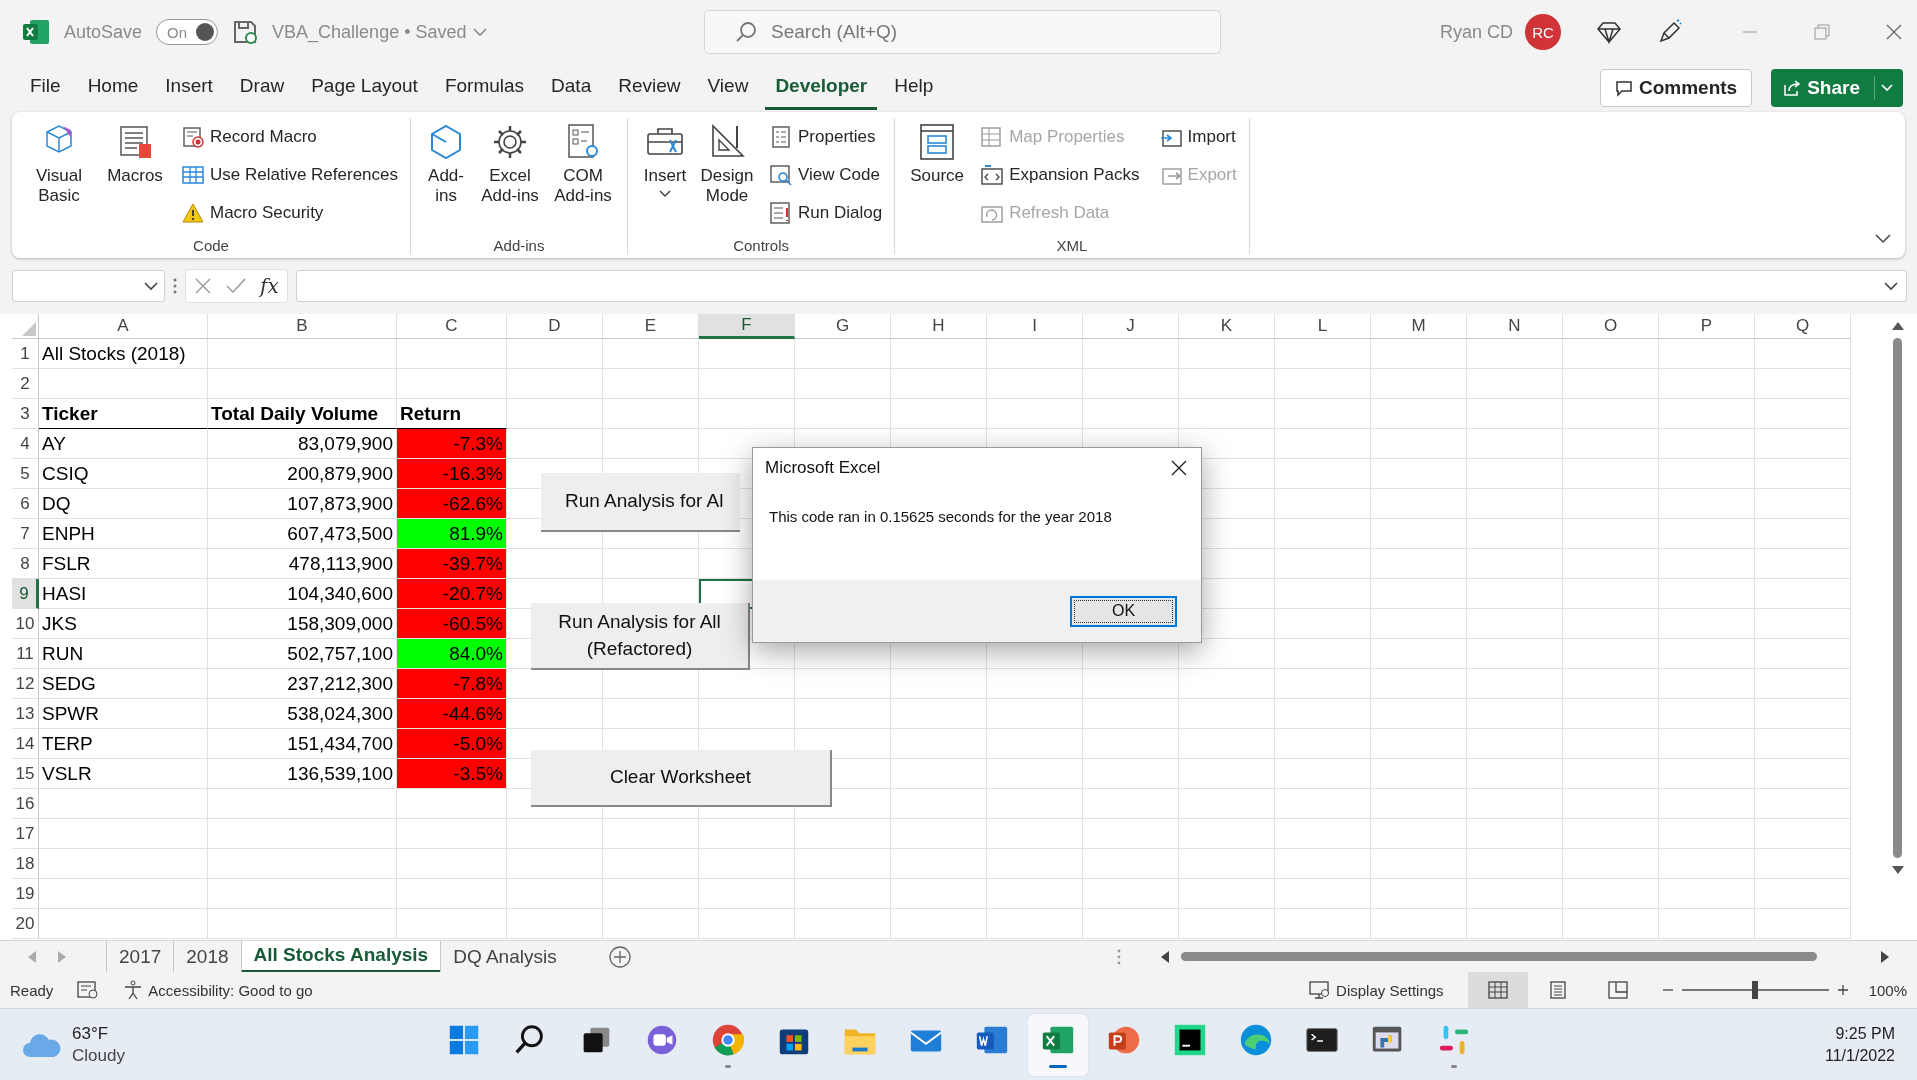 This screenshot has width=1917, height=1080. I want to click on menu-tab: View, so click(728, 88).